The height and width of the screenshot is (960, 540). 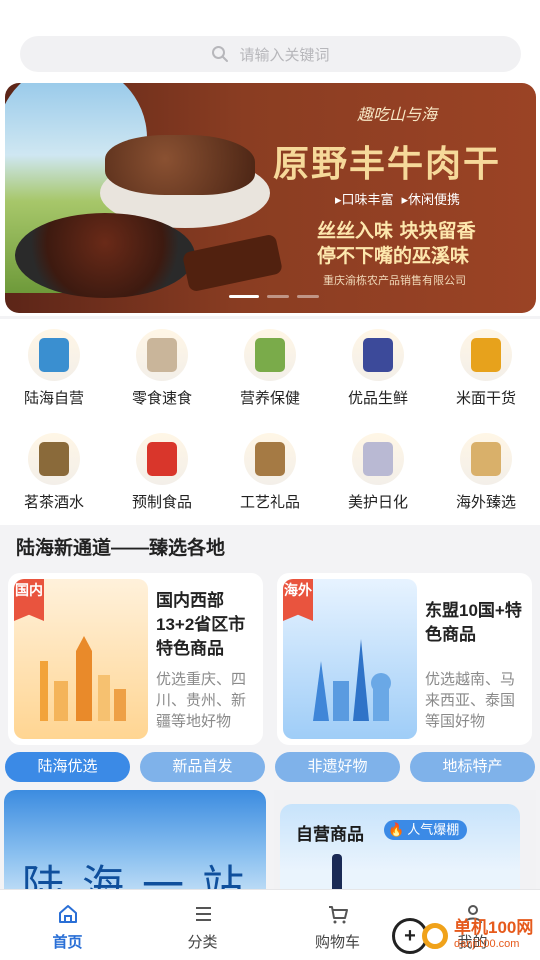 I want to click on watermark-text: 单机100网 danji100.com, so click(x=494, y=935).